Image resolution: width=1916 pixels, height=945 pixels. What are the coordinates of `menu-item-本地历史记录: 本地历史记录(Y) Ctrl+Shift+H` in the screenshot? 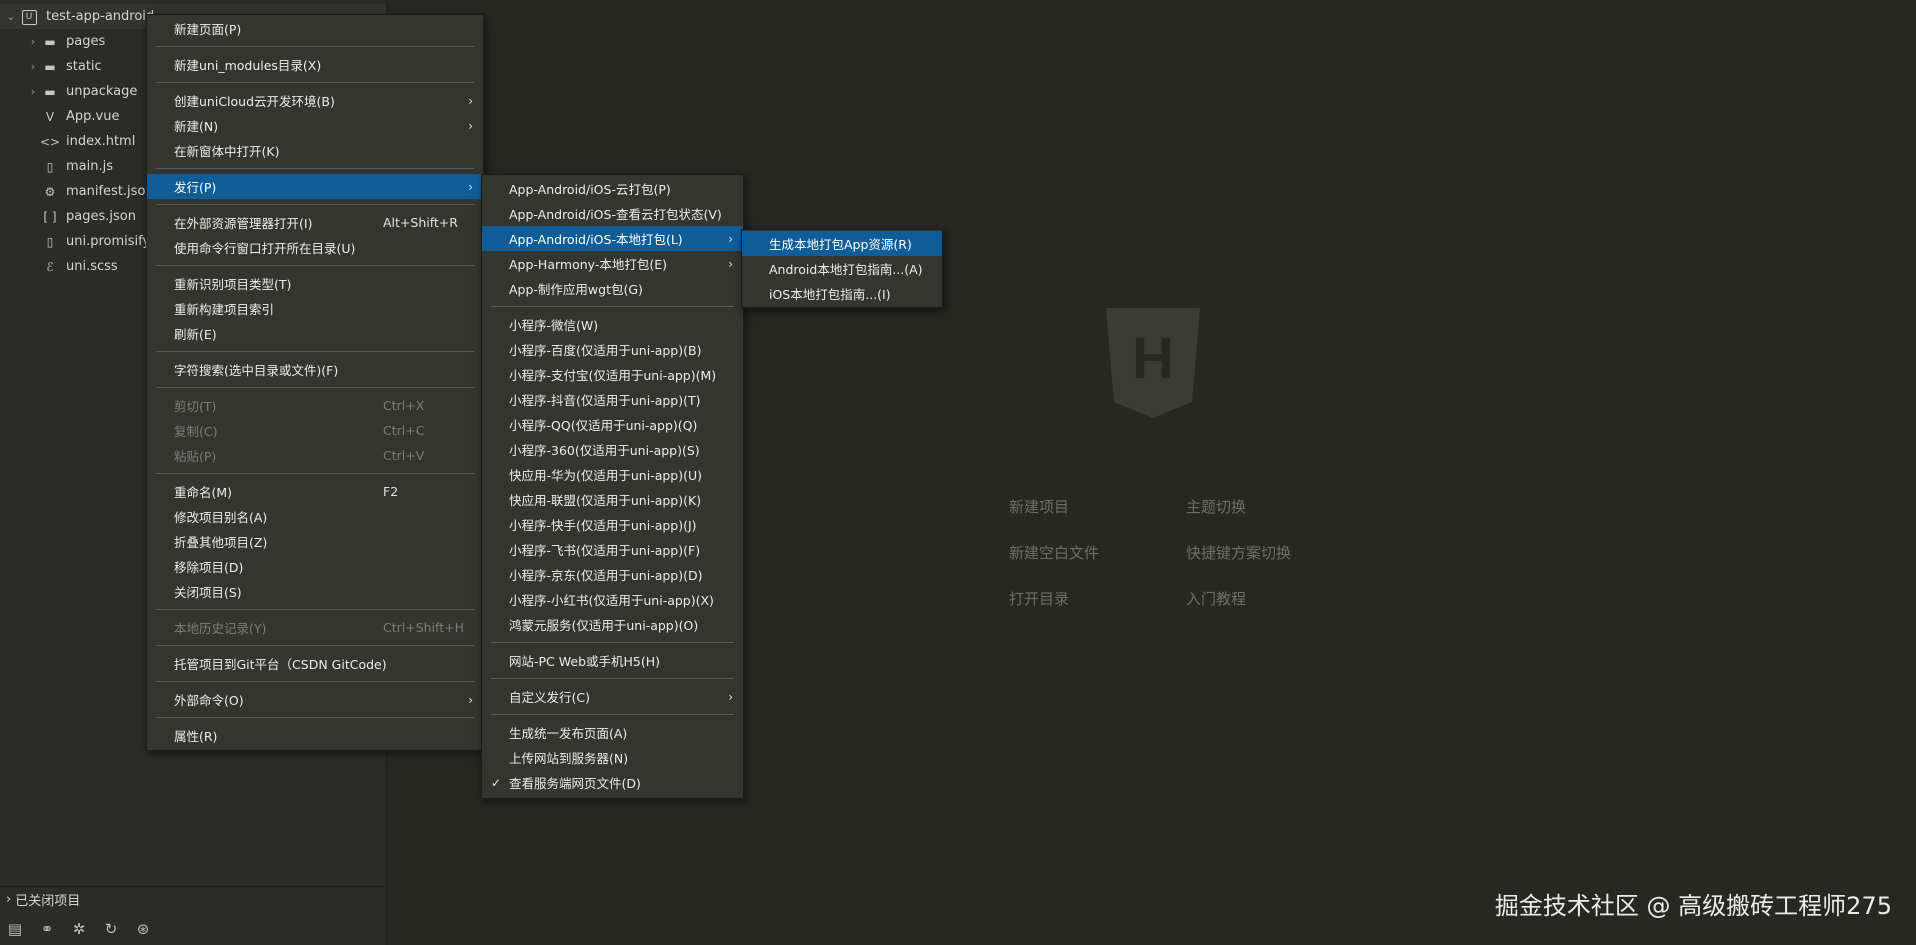 It's located at (315, 627).